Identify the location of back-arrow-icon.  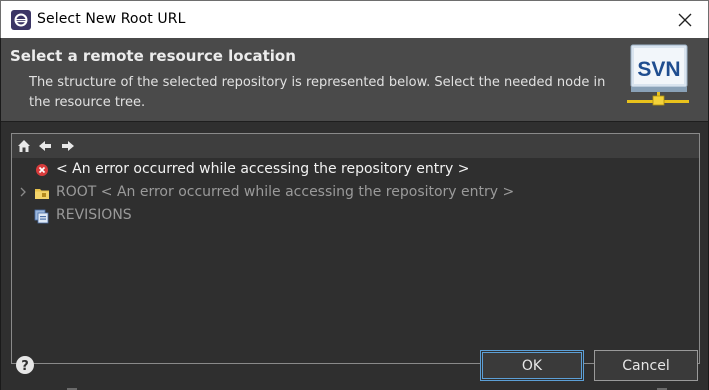
(45, 146).